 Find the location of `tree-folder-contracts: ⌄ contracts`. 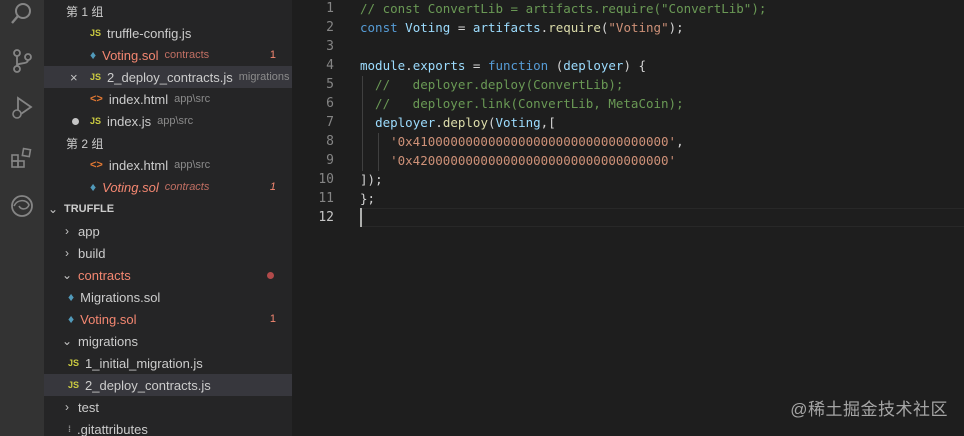

tree-folder-contracts: ⌄ contracts is located at coordinates (168, 275).